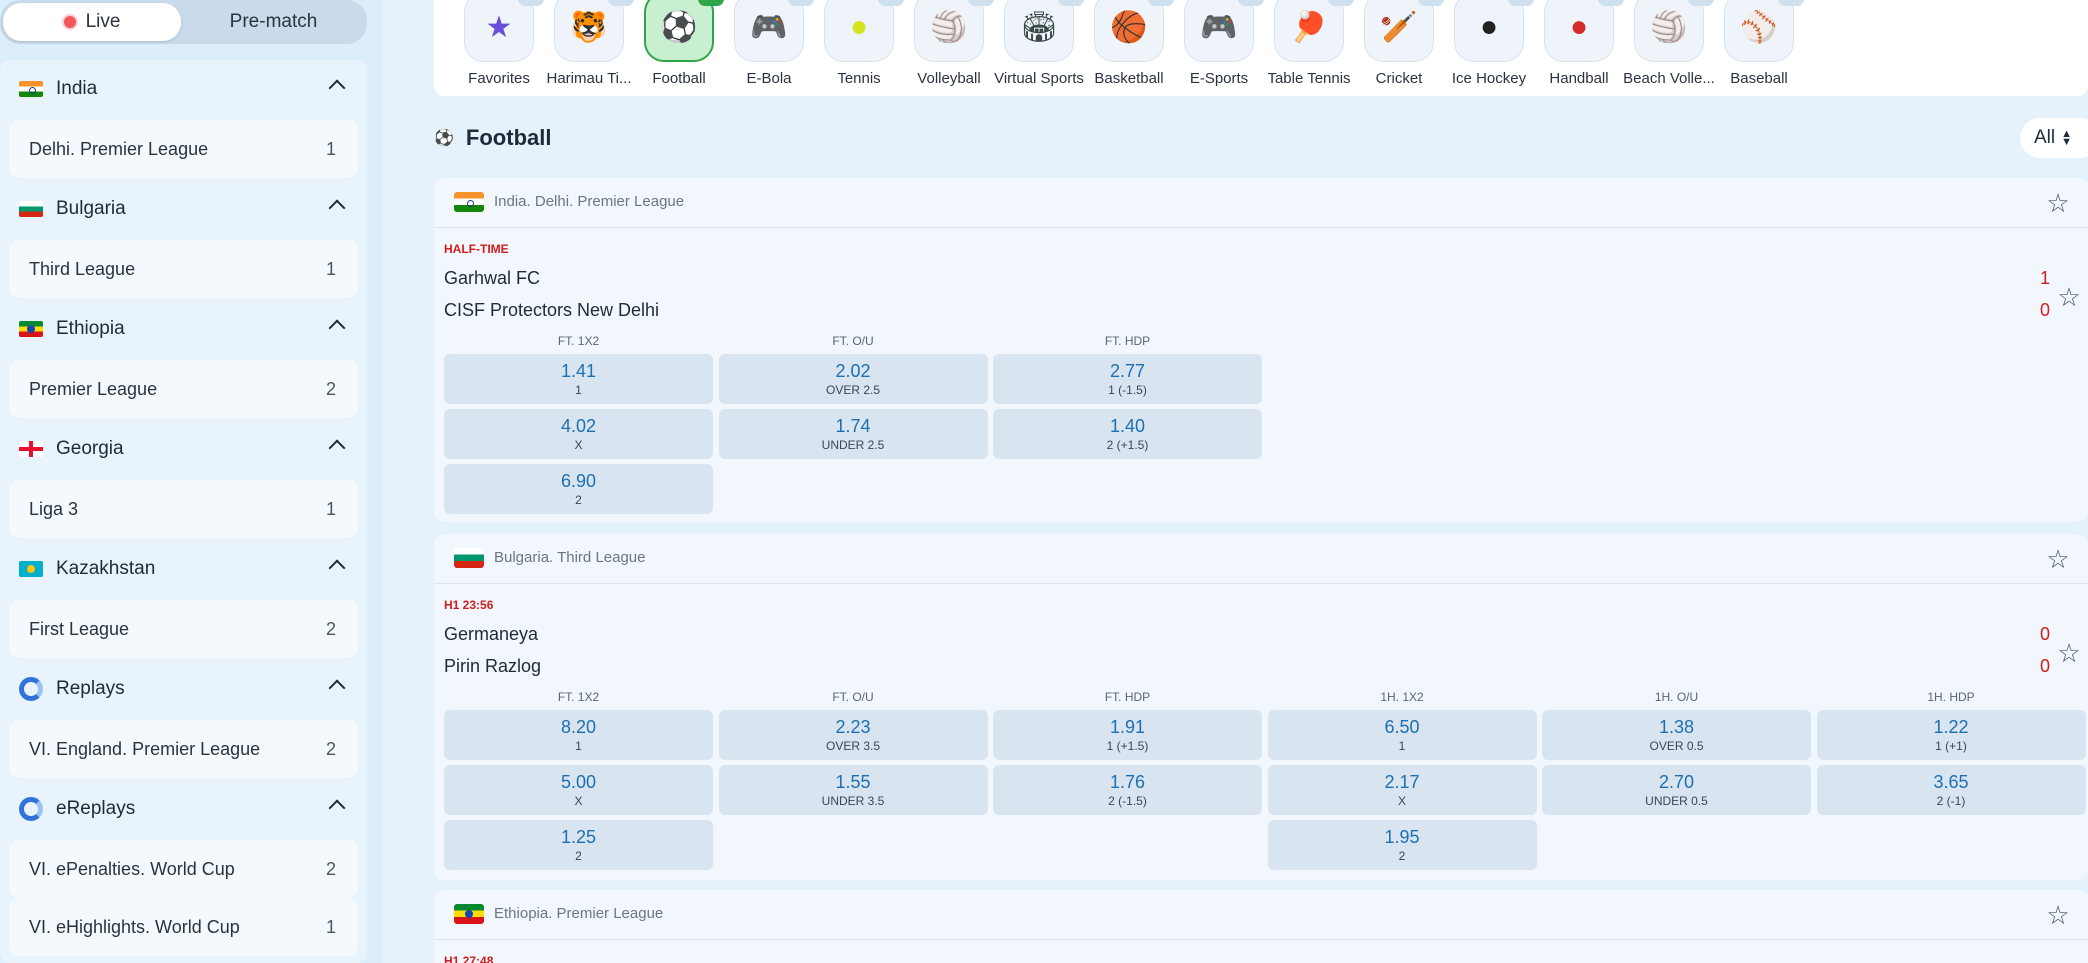 This screenshot has width=2088, height=963. I want to click on away-team-name: Pirin Razlog, so click(492, 666).